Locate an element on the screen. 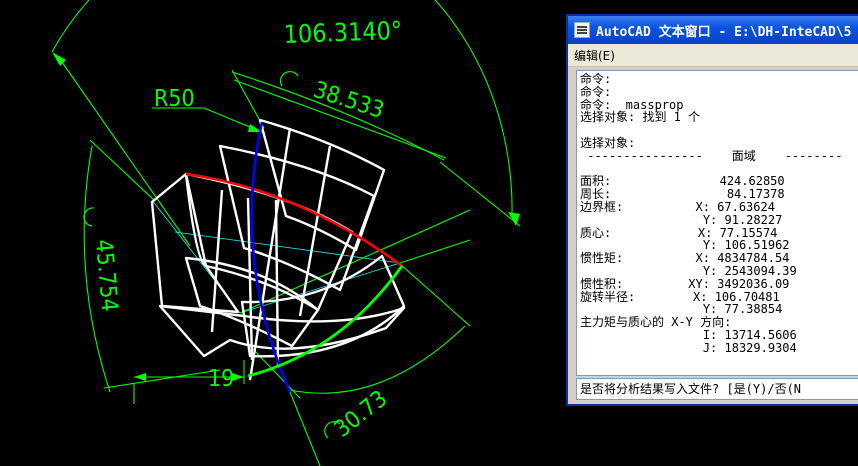 The width and height of the screenshot is (858, 466). dim-arc-bottom-label: 30.73 is located at coordinates (361, 414).